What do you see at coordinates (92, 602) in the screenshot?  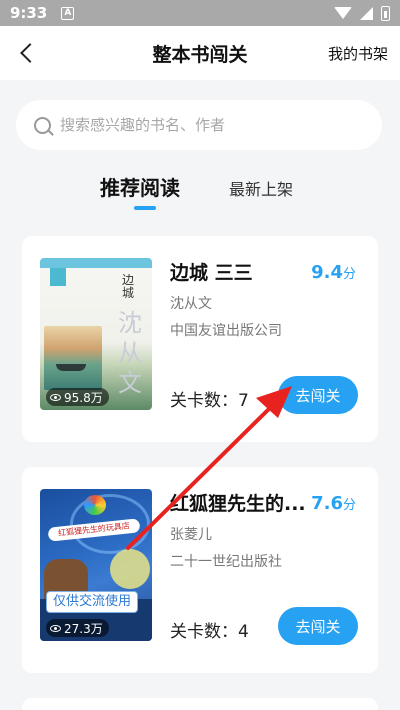 I see `watermark-tag: 仅供交流使用` at bounding box center [92, 602].